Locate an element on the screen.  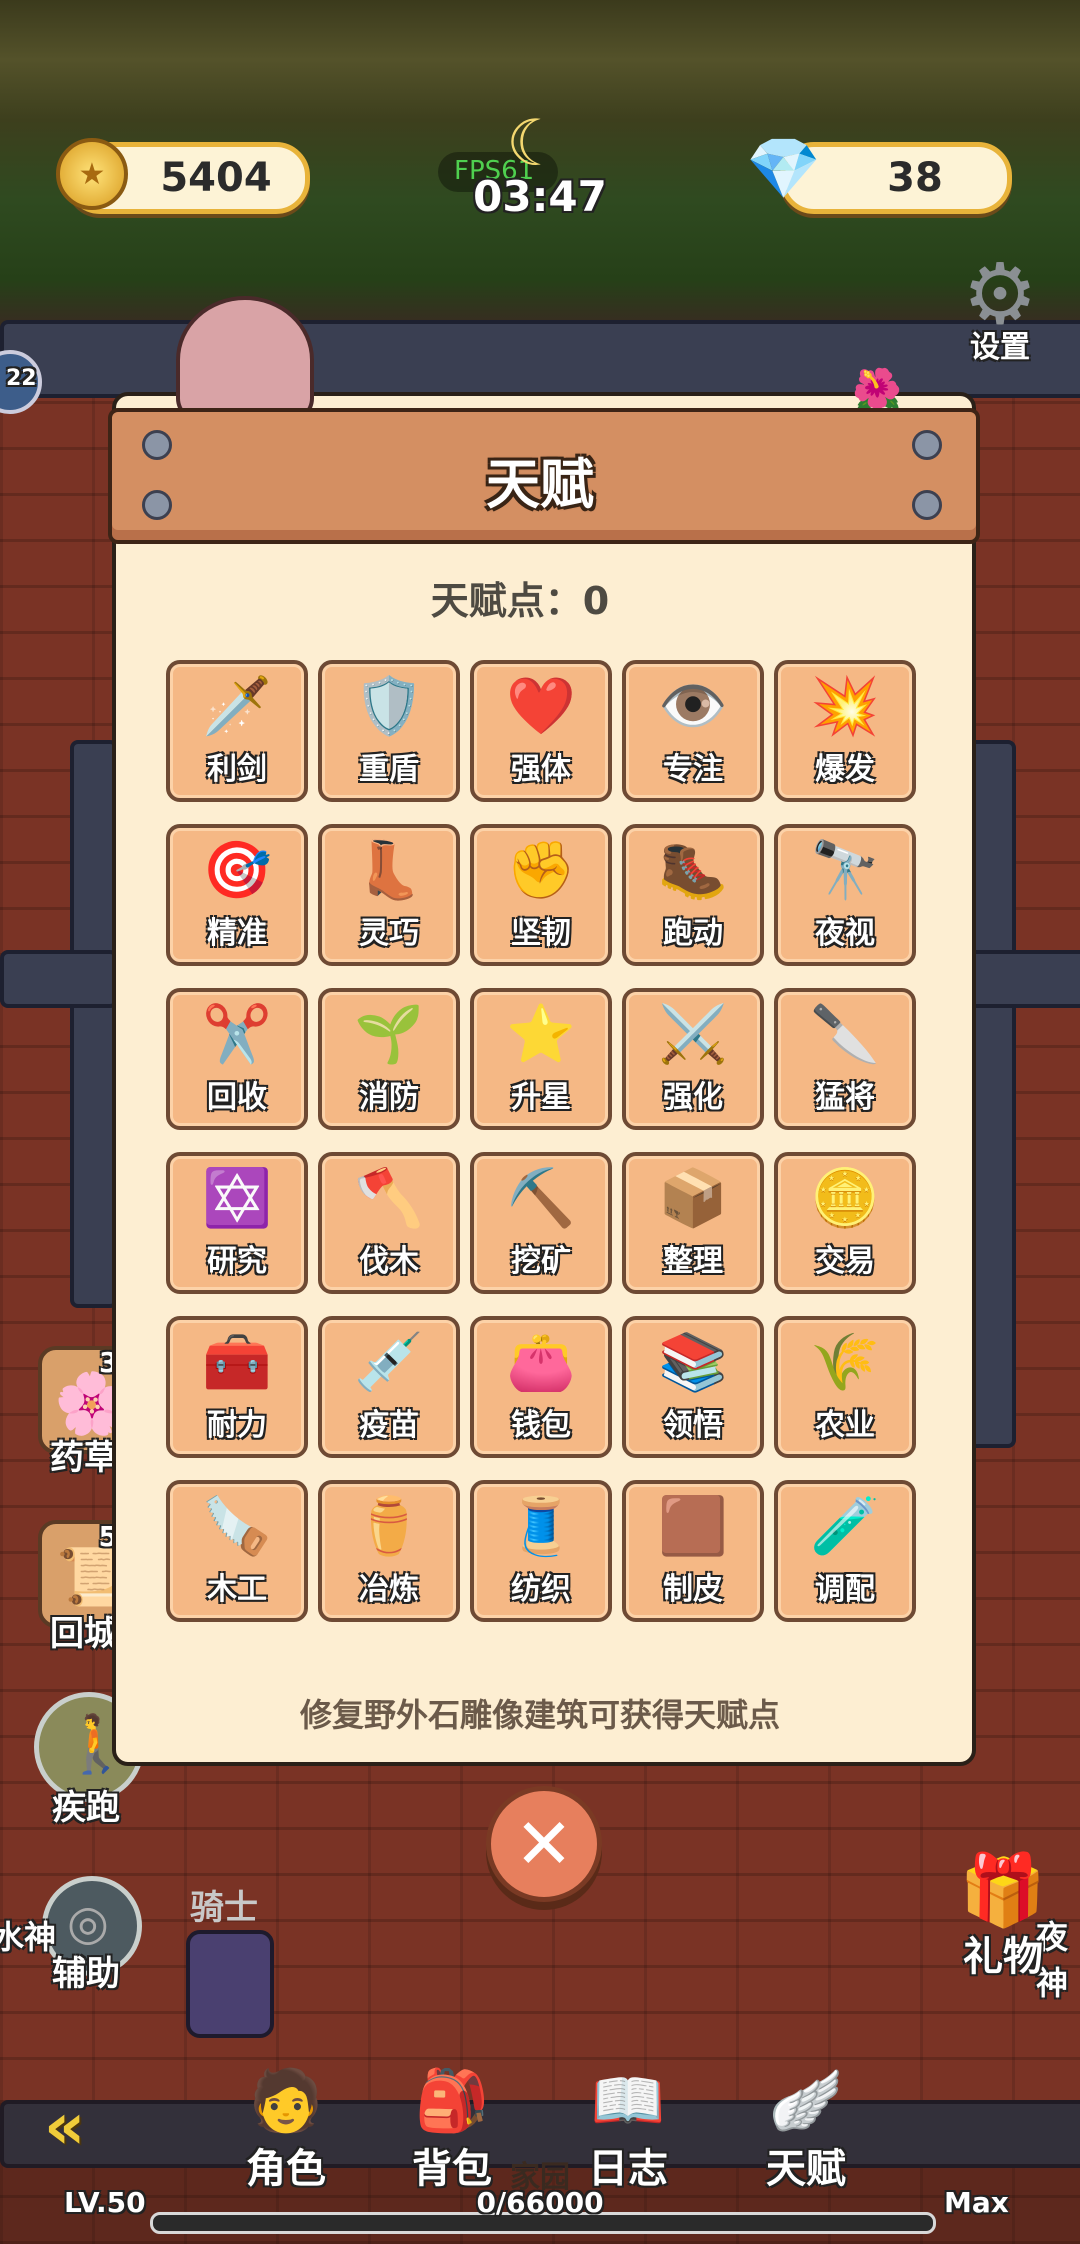
stone-wall-left-ledge is located at coordinates (59, 979).